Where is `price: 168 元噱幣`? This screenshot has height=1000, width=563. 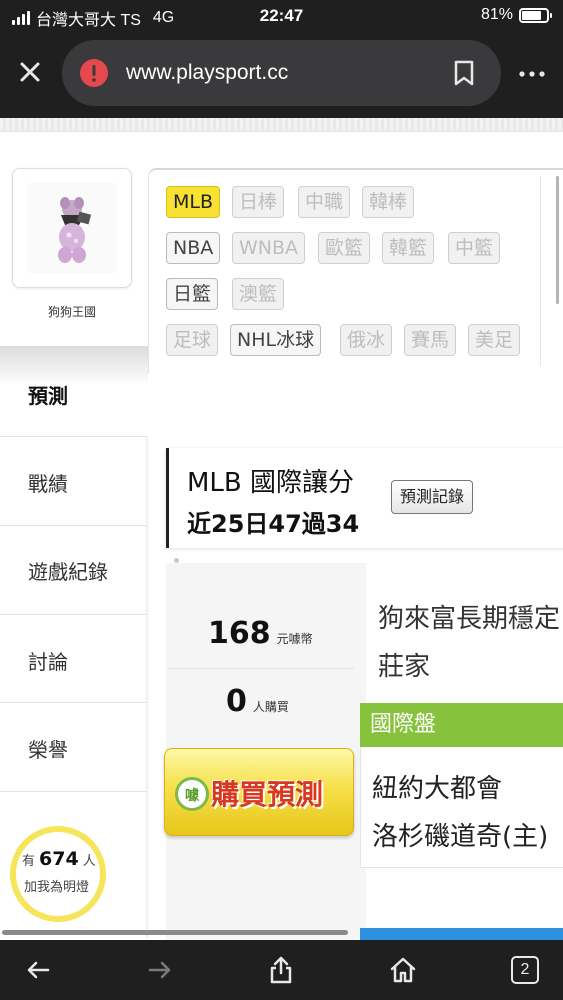
price: 168 元噱幣 is located at coordinates (260, 633).